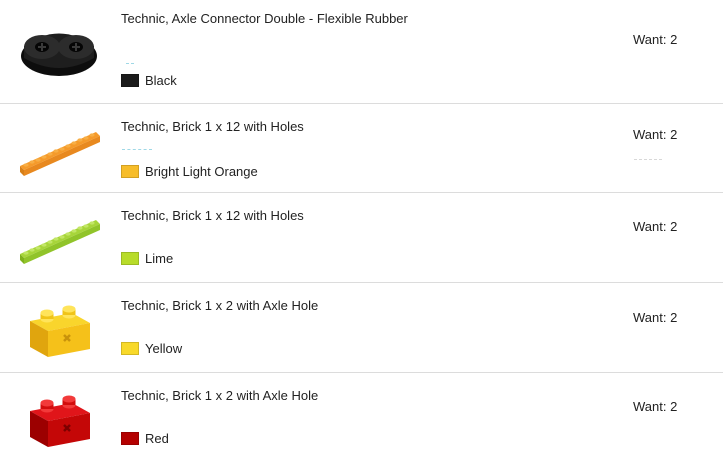 This screenshot has width=723, height=460. I want to click on color-label: Yellow, so click(164, 348).